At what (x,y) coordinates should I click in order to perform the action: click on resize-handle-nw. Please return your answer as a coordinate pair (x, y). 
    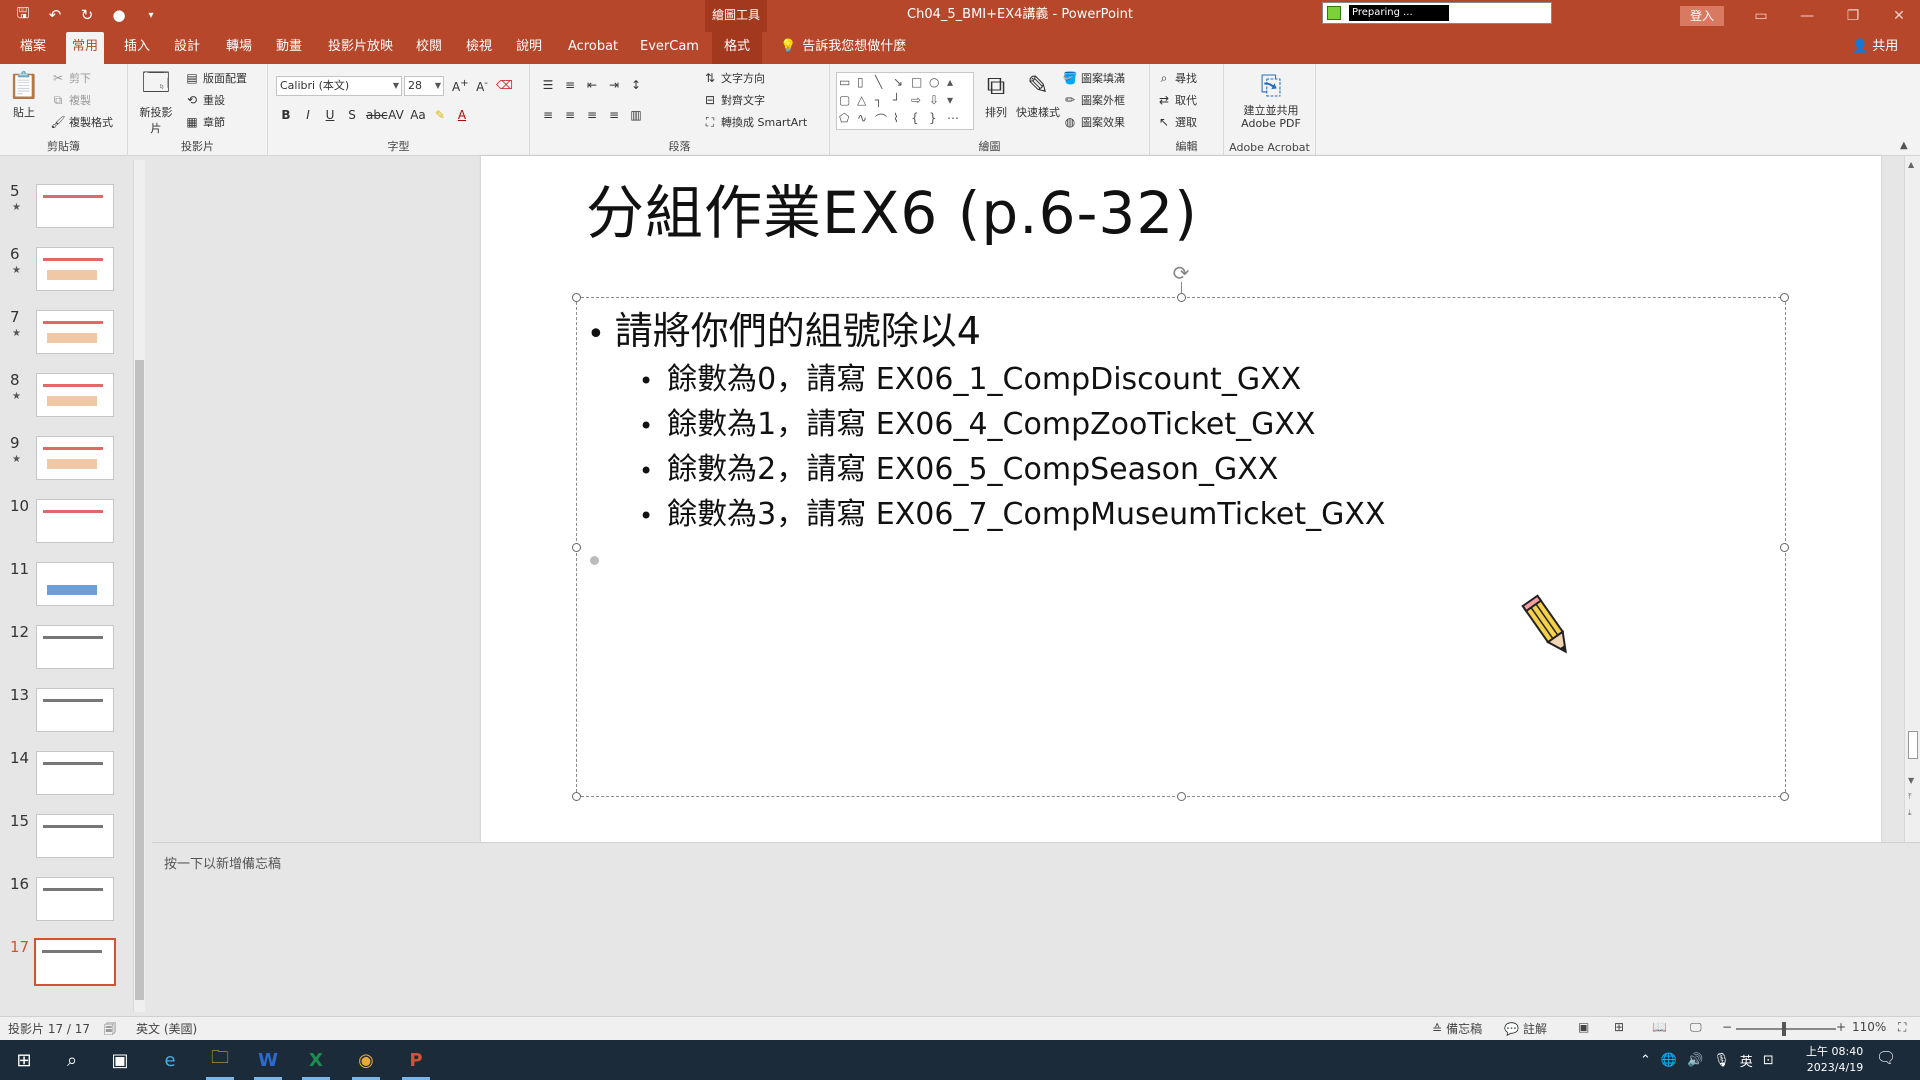
    Looking at the image, I should click on (576, 297).